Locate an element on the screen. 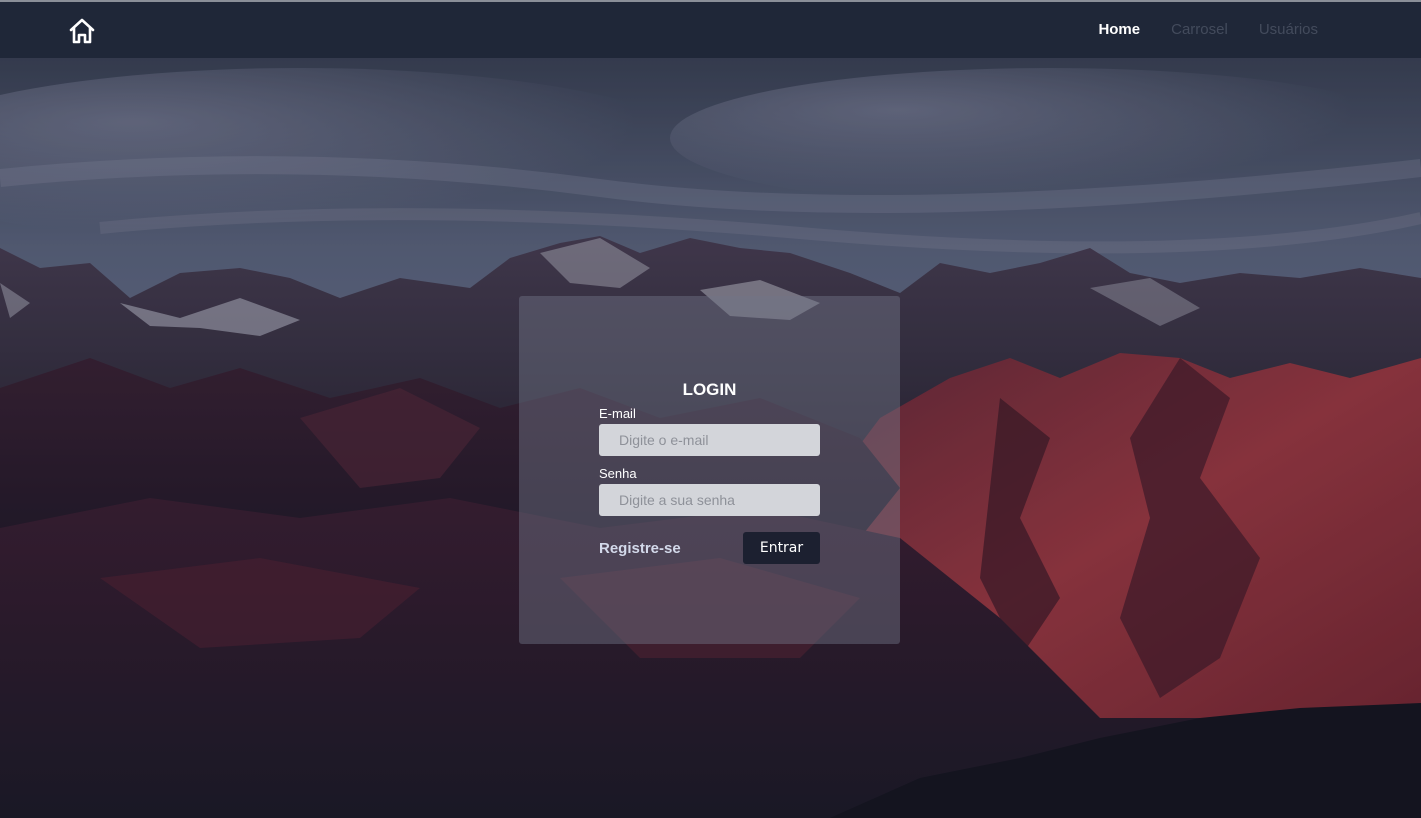 This screenshot has width=1421, height=818. nav-links: Home Carrosel Usuários is located at coordinates (1208, 29).